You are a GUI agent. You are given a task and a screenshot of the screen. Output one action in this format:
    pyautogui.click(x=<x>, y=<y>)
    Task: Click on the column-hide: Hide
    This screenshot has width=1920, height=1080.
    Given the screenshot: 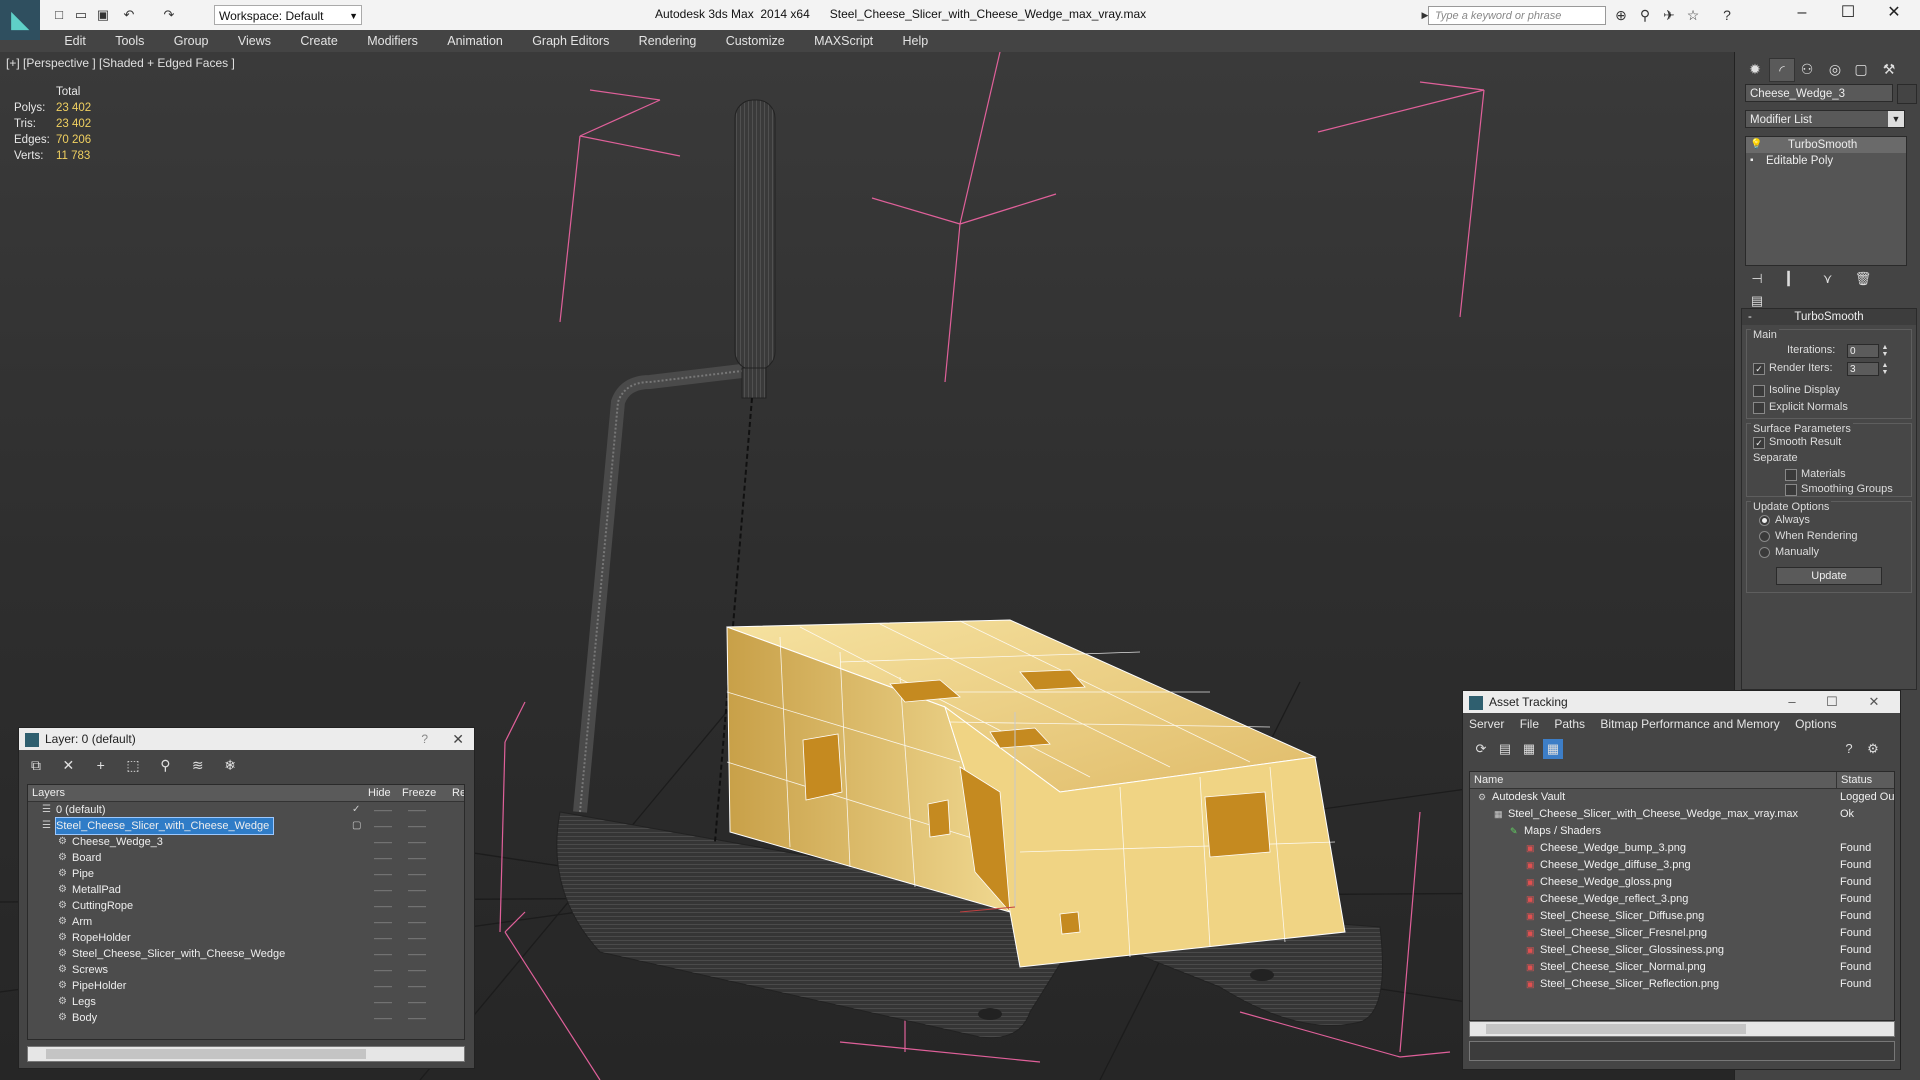 What is the action you would take?
    pyautogui.click(x=379, y=793)
    